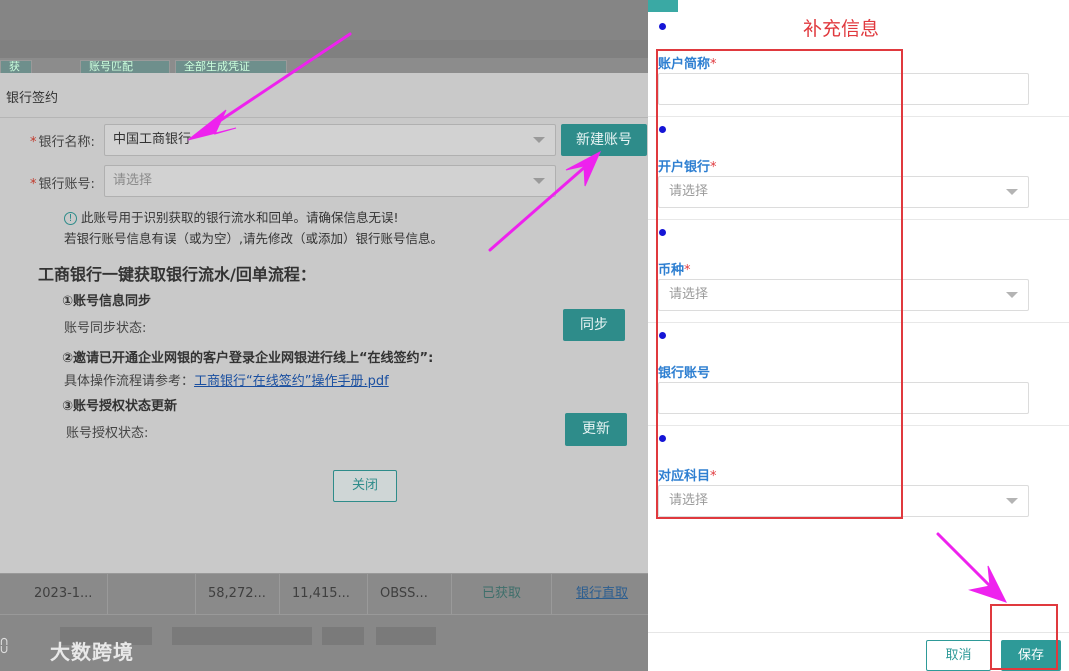  What do you see at coordinates (92, 652) in the screenshot?
I see `watermark-text: 大数跨境` at bounding box center [92, 652].